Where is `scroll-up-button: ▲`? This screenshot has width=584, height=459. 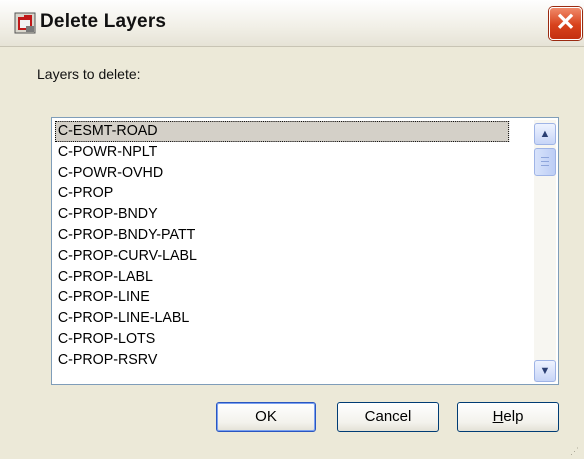
scroll-up-button: ▲ is located at coordinates (545, 134).